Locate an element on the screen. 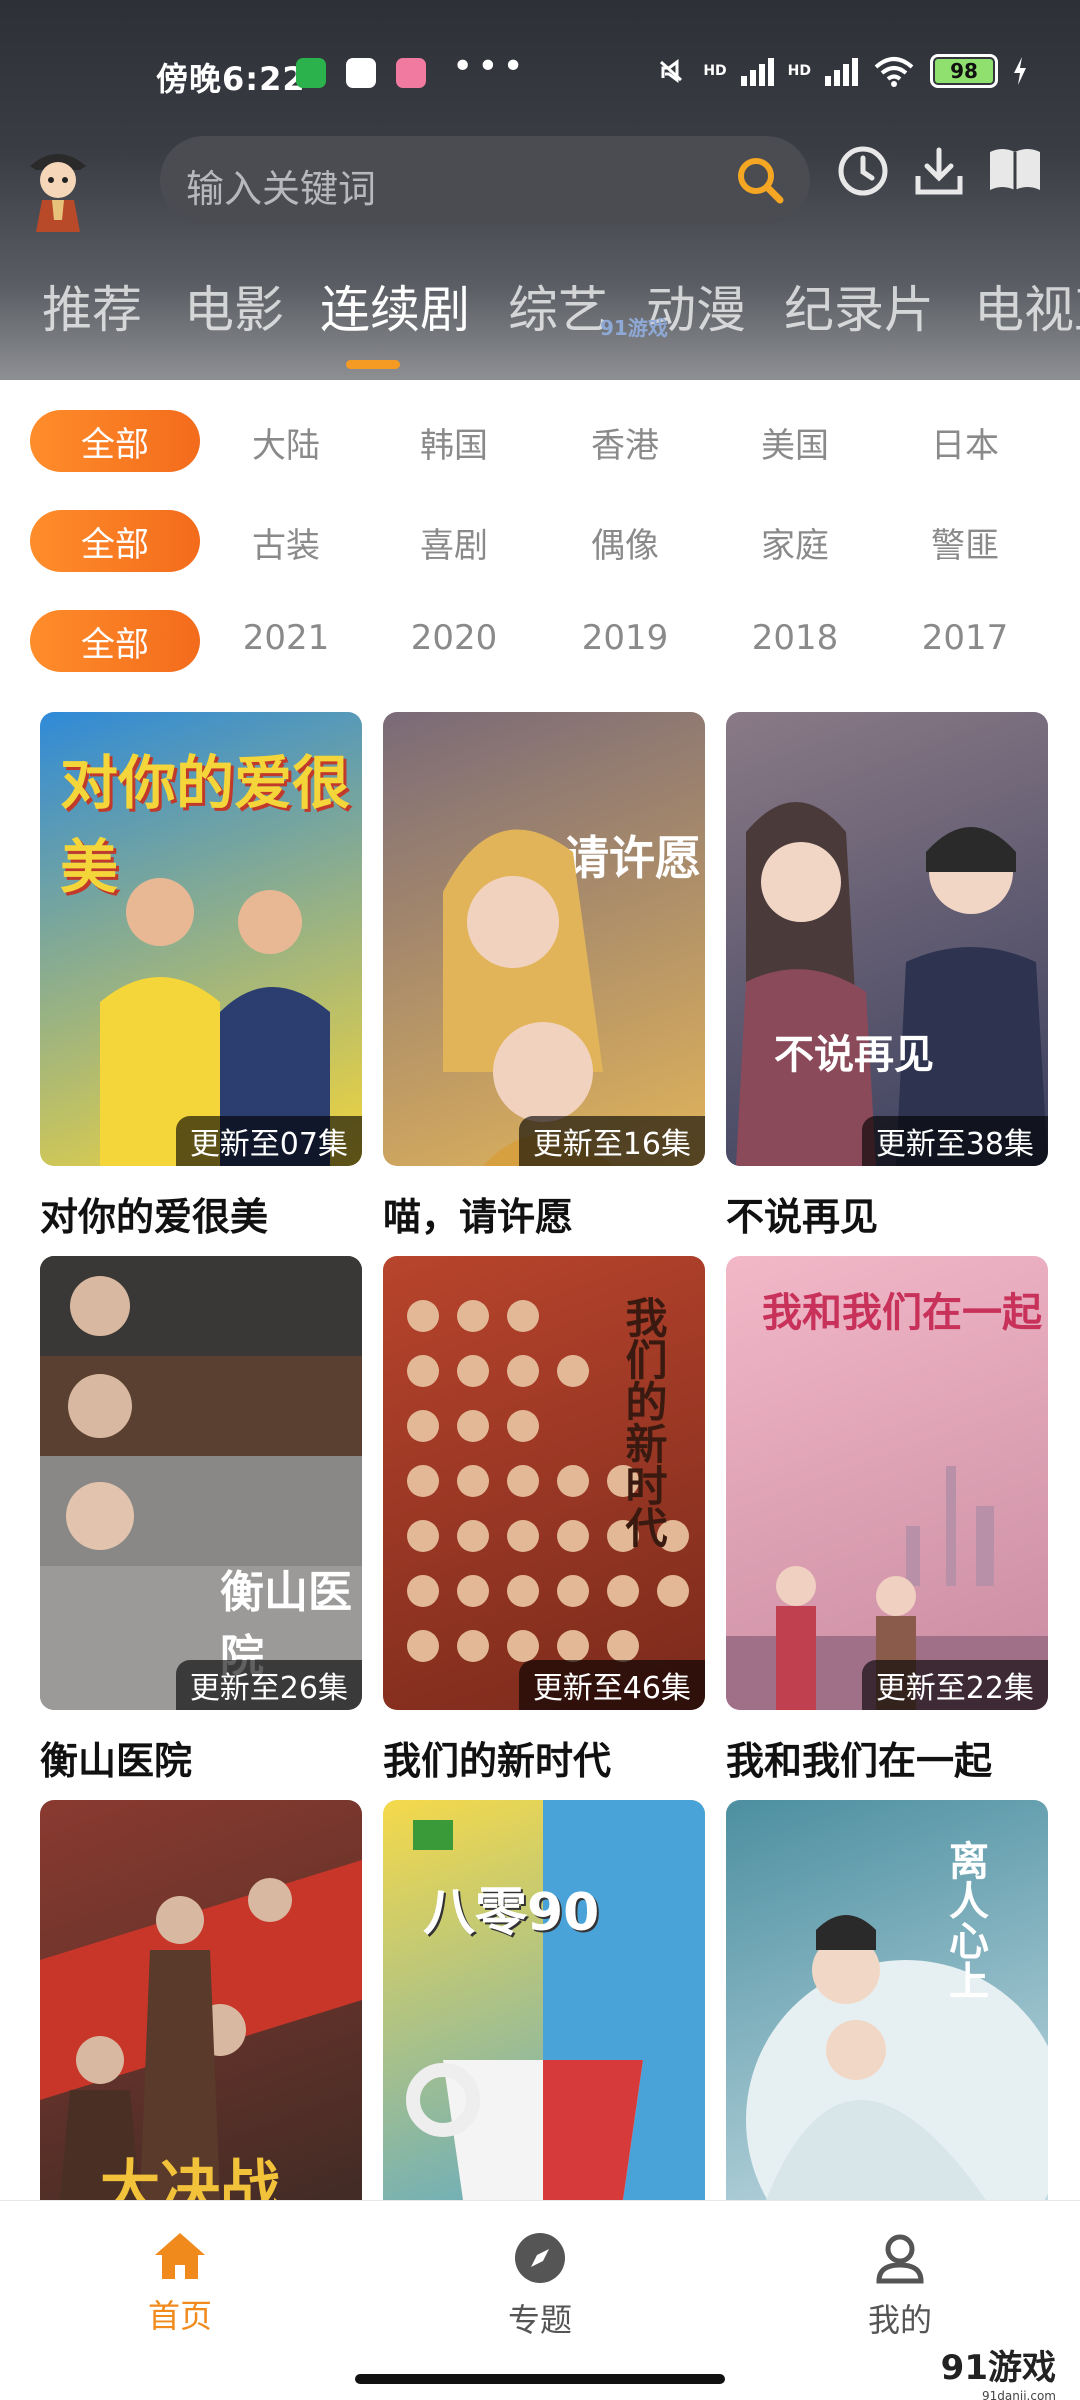 The height and width of the screenshot is (2400, 1080). battery-icon: 98 is located at coordinates (964, 71).